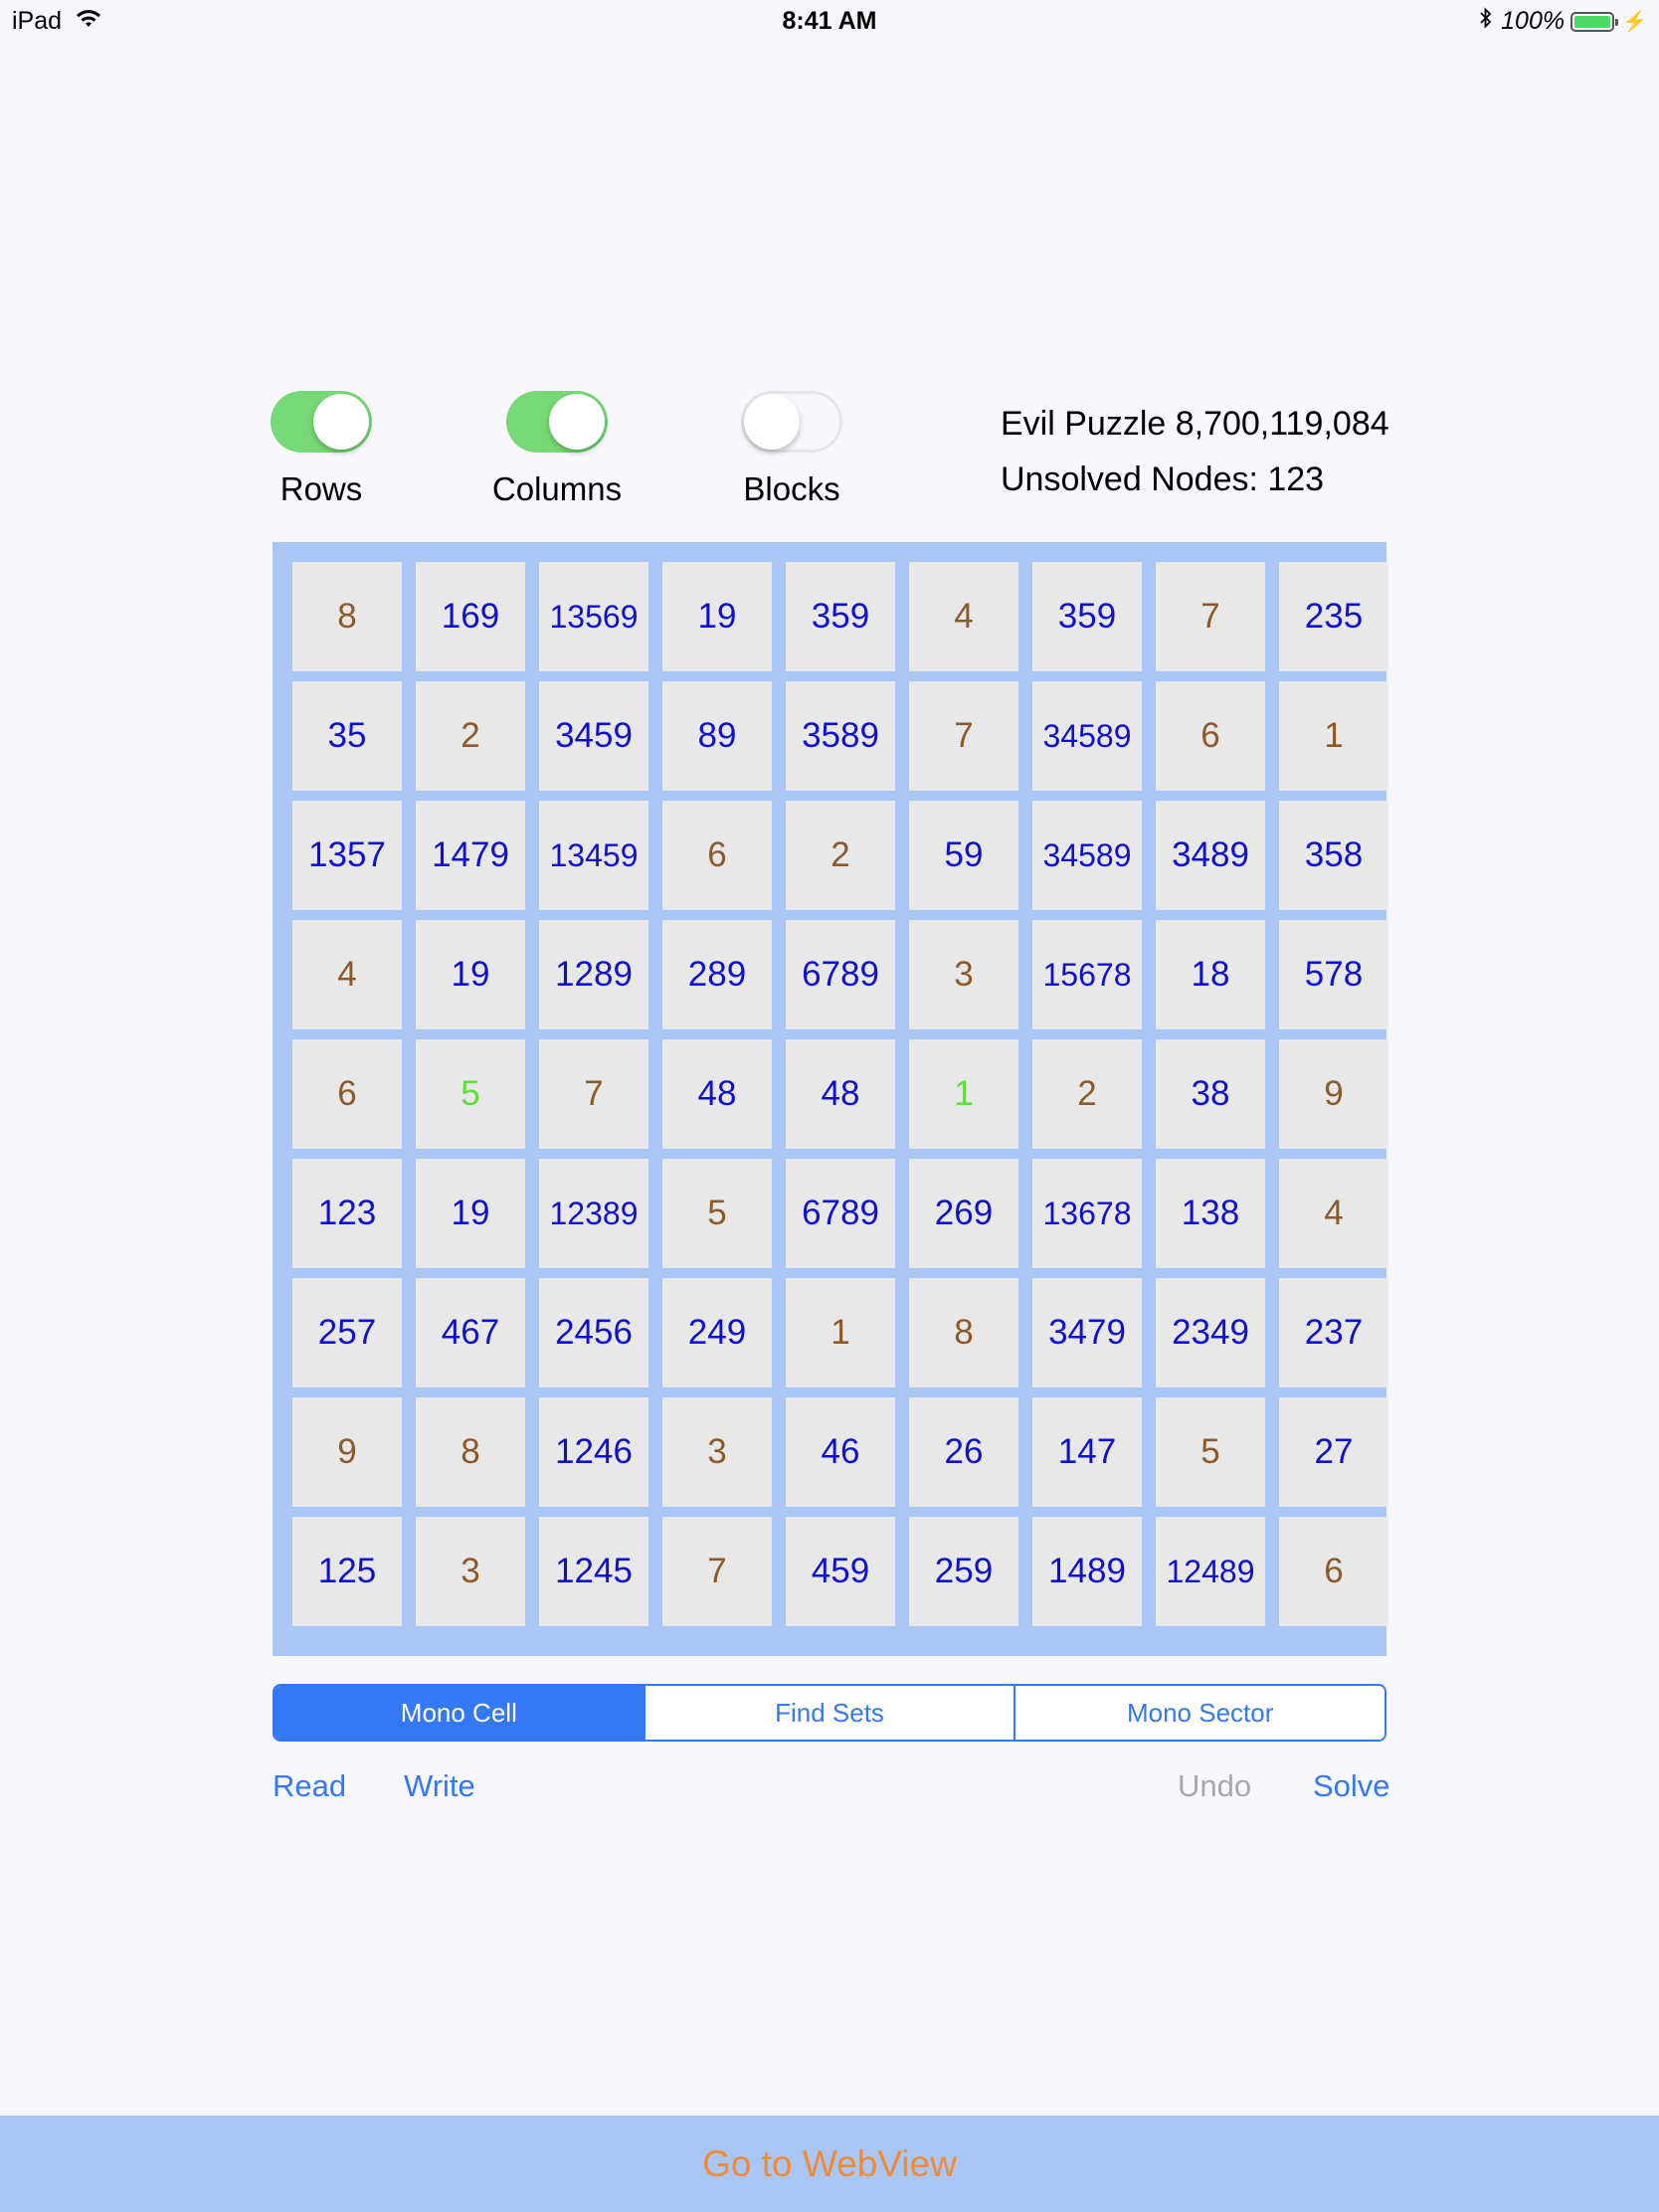 The image size is (1659, 2212). Describe the element at coordinates (1351, 1786) in the screenshot. I see `solve-button: Solve` at that location.